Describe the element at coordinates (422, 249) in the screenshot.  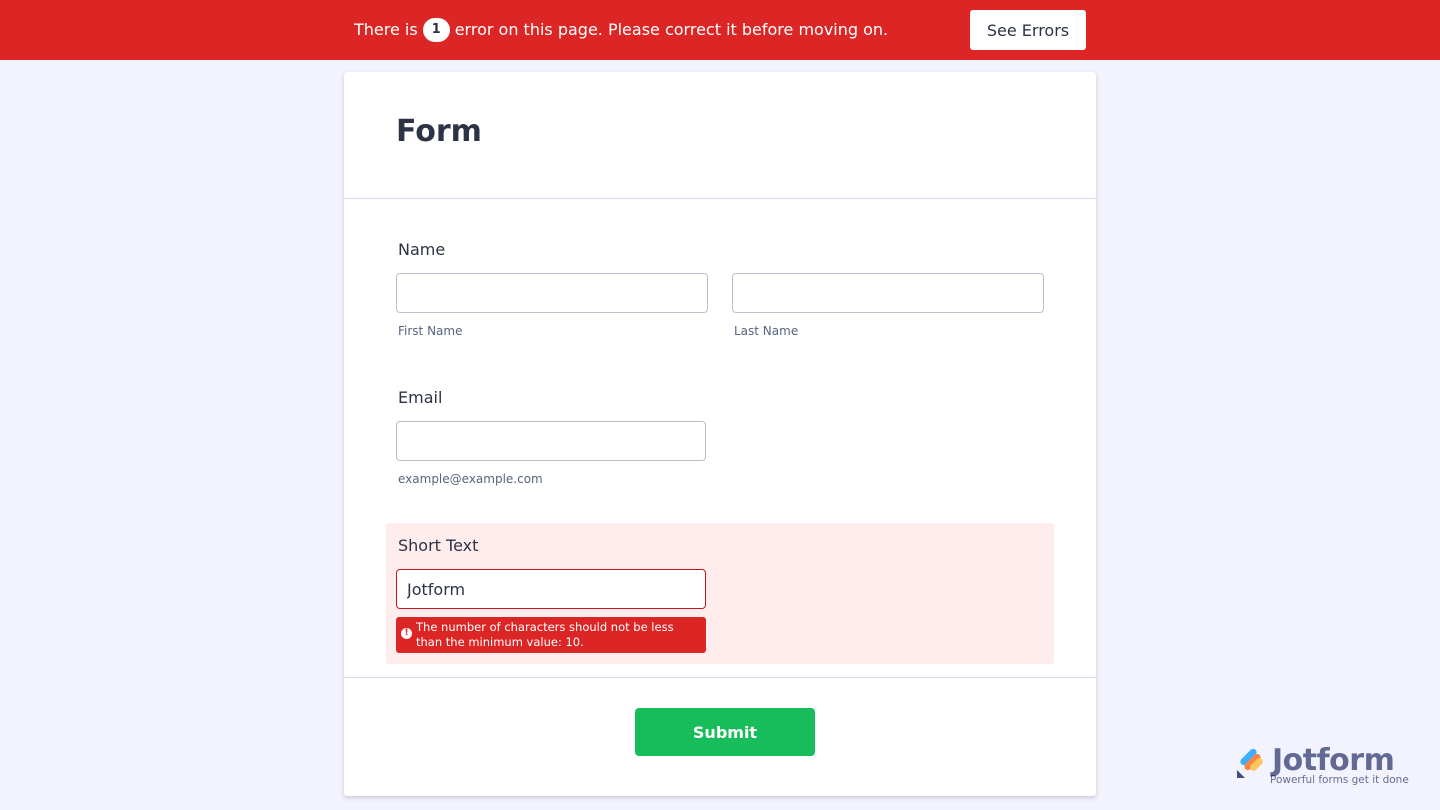
I see `name-label: Name` at that location.